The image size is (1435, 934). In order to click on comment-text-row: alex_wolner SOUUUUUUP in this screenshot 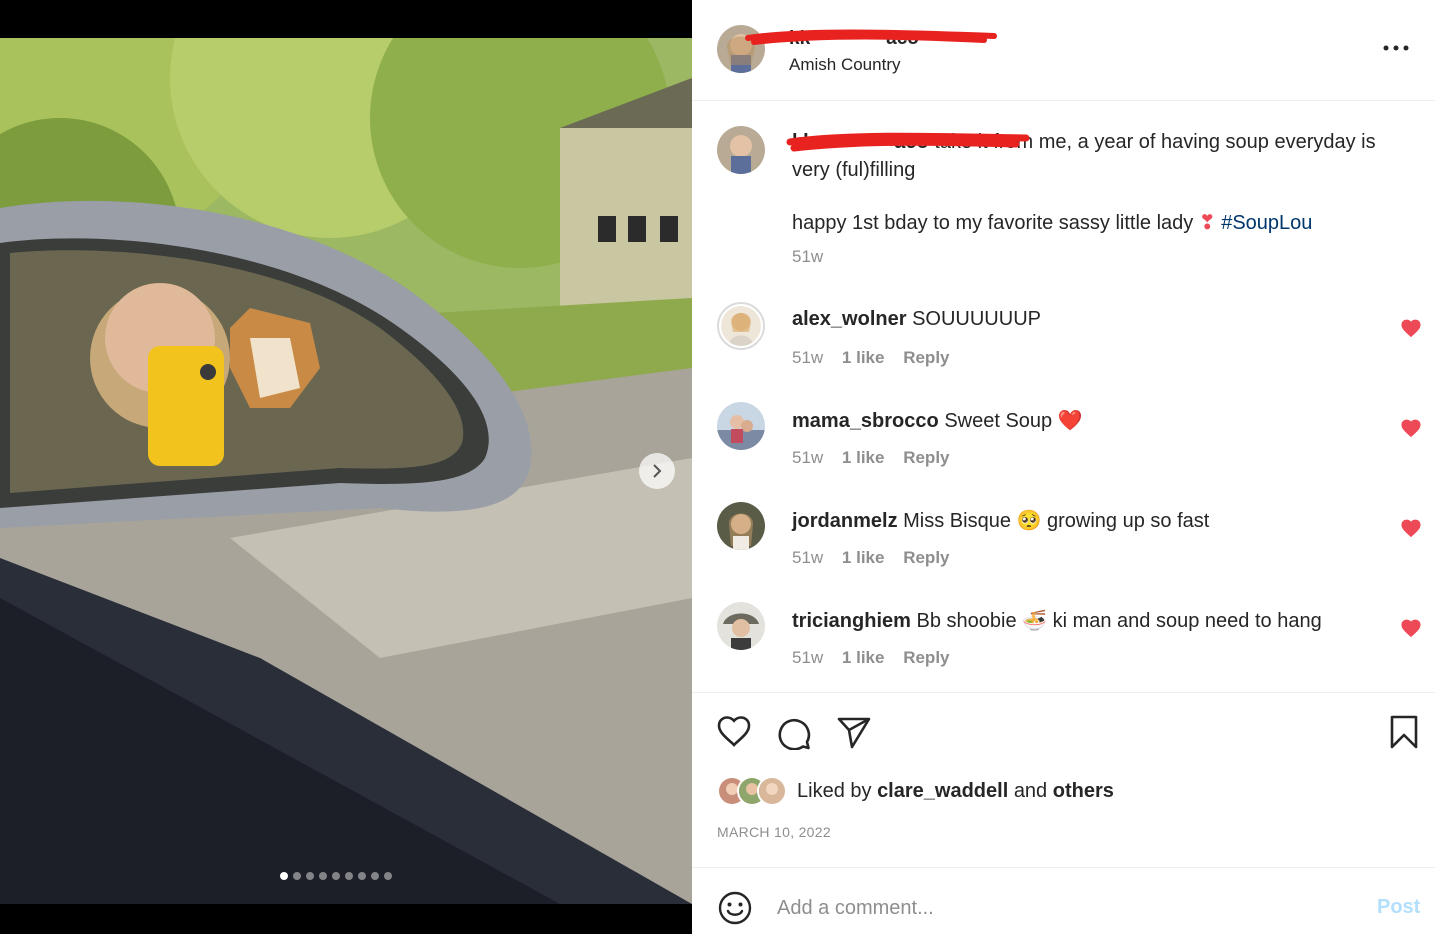, I will do `click(916, 319)`.